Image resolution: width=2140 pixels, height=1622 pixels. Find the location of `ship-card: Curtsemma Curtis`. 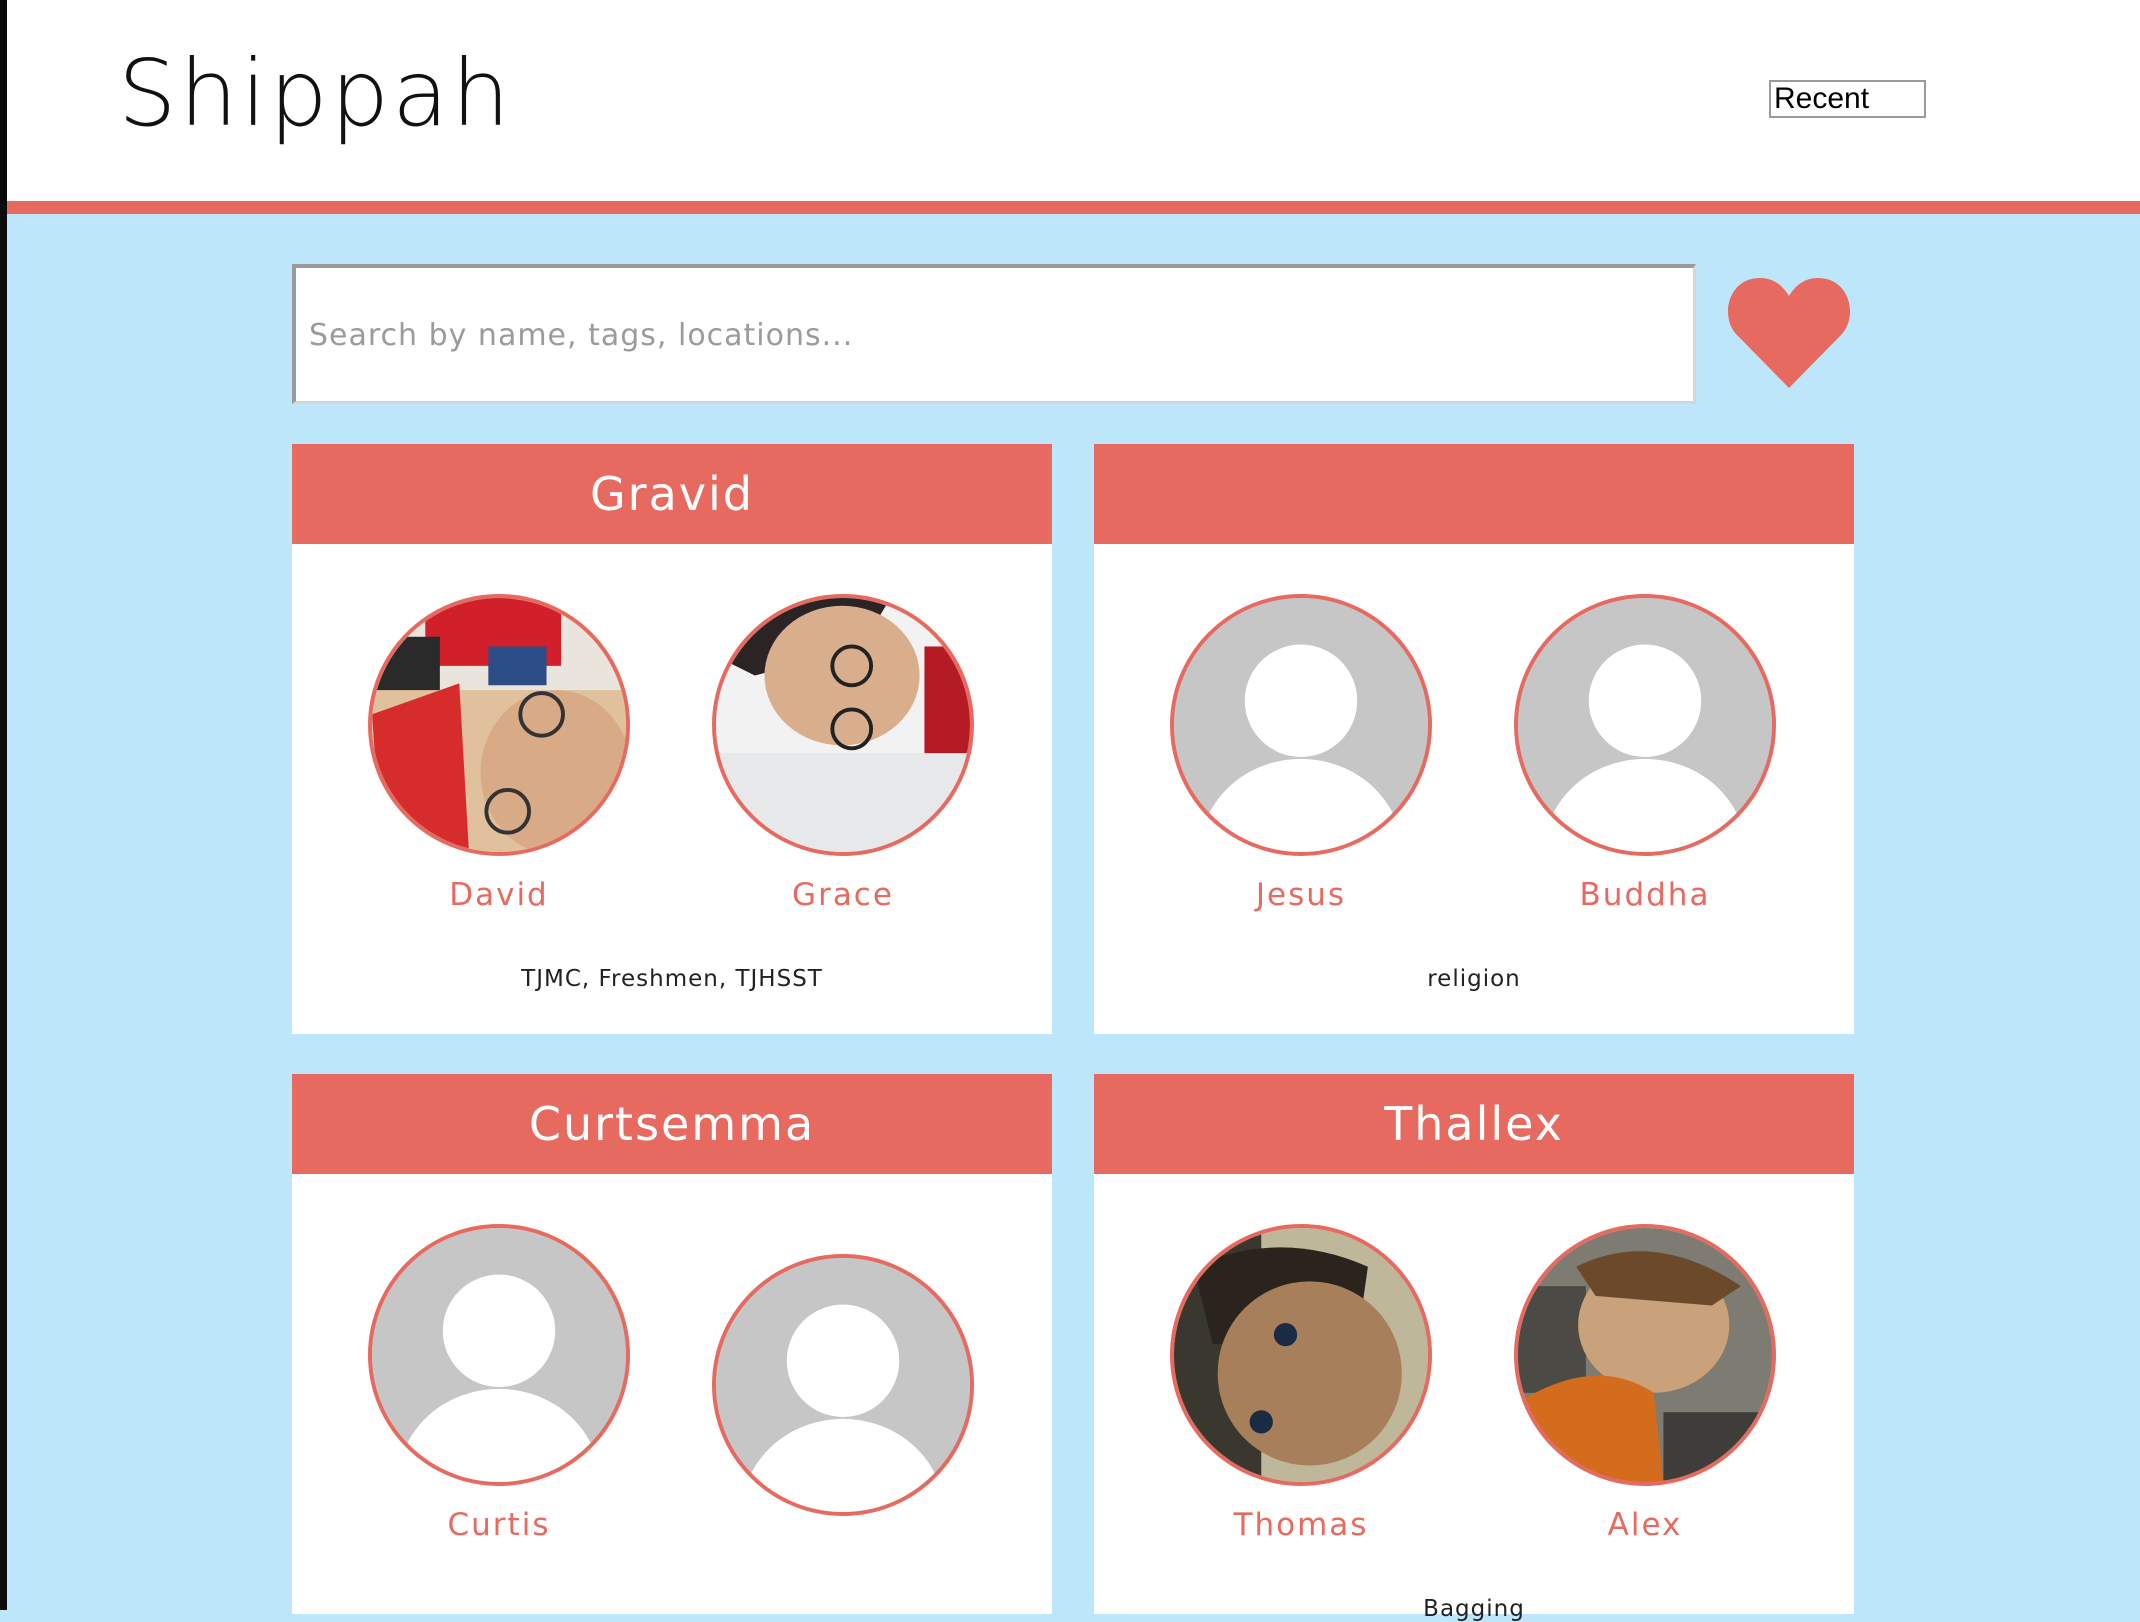

ship-card: Curtsemma Curtis is located at coordinates (672, 1344).